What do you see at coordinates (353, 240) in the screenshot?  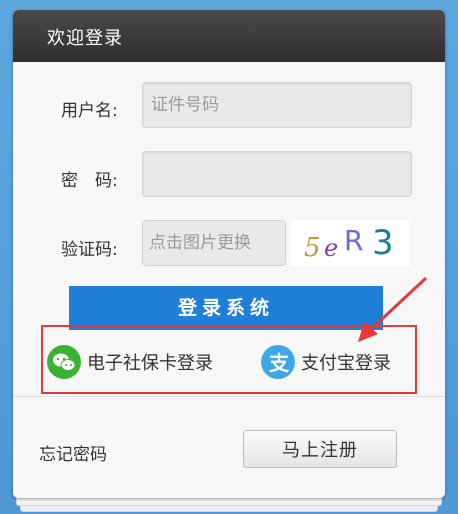 I see `captcha-char: R` at bounding box center [353, 240].